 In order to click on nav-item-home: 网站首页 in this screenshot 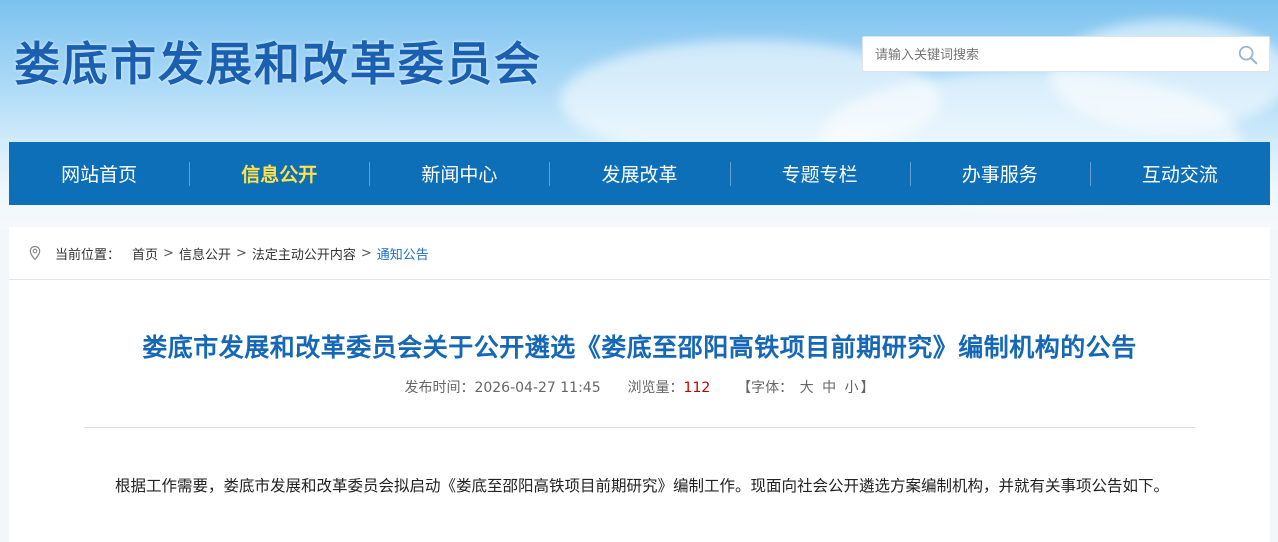, I will do `click(99, 173)`.